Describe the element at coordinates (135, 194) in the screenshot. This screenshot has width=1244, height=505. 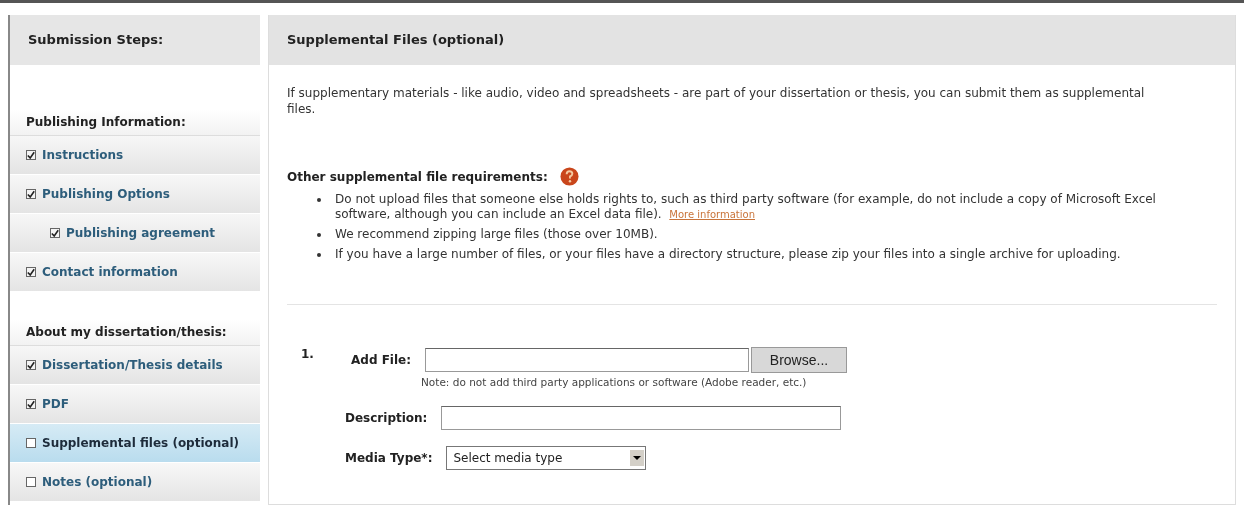
I see `sidebar-item: Publishing Options` at that location.